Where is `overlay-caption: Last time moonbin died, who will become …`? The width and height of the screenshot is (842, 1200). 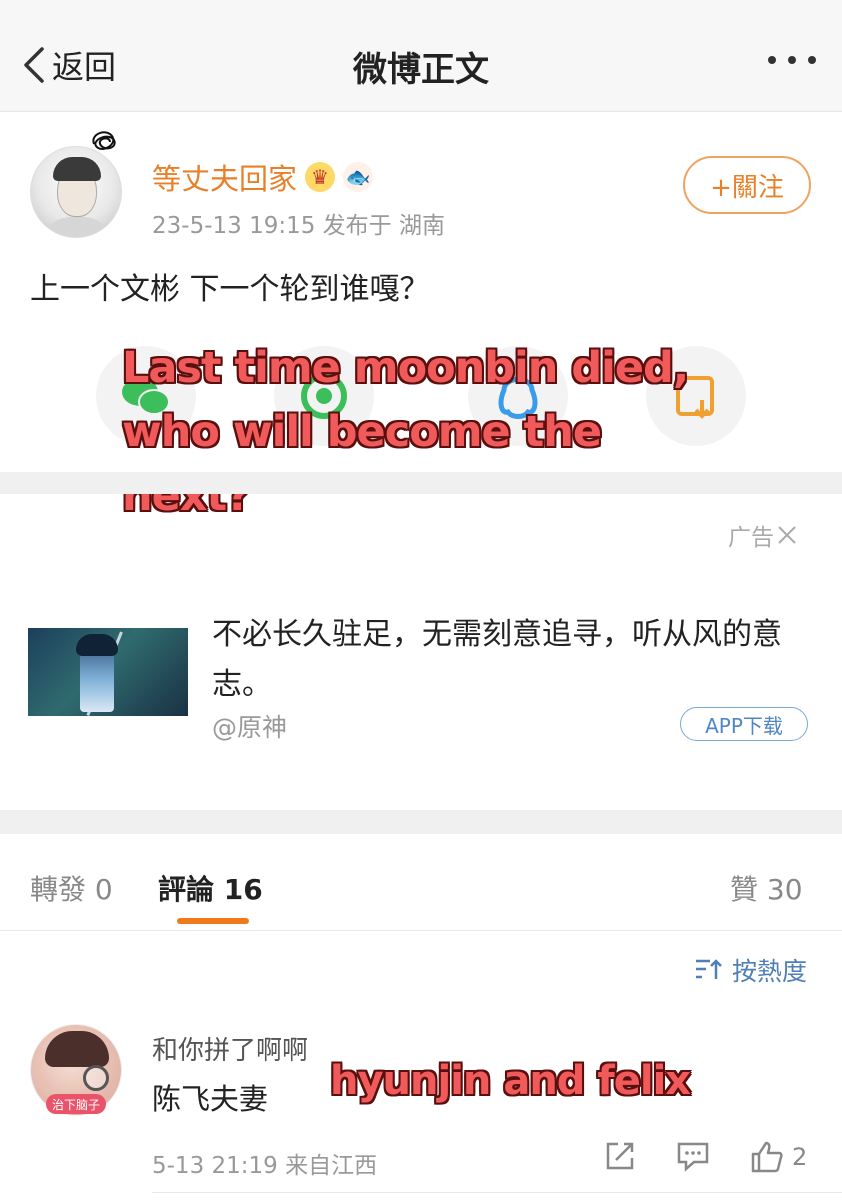 overlay-caption: Last time moonbin died, who will become … is located at coordinates (442, 432).